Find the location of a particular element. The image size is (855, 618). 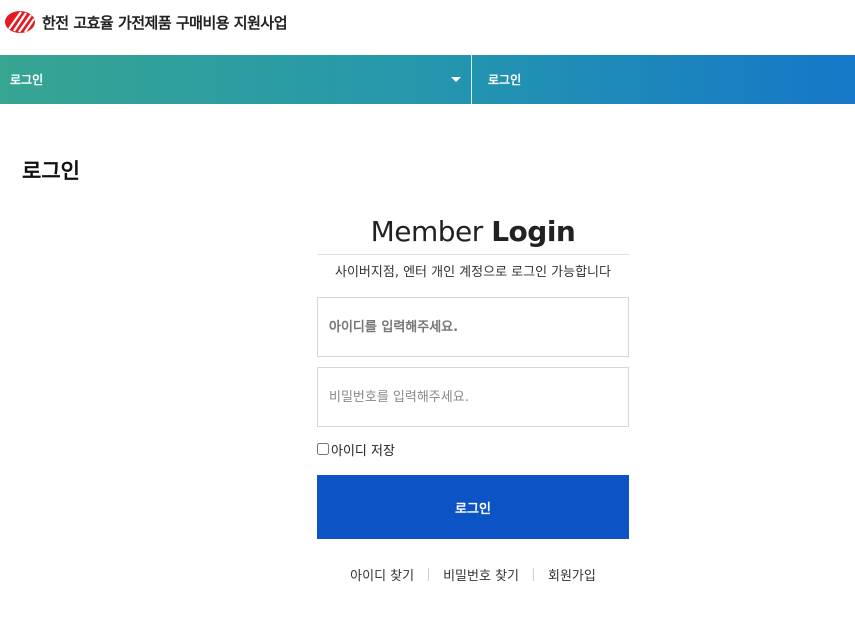

login-button: 로그인 is located at coordinates (473, 507).